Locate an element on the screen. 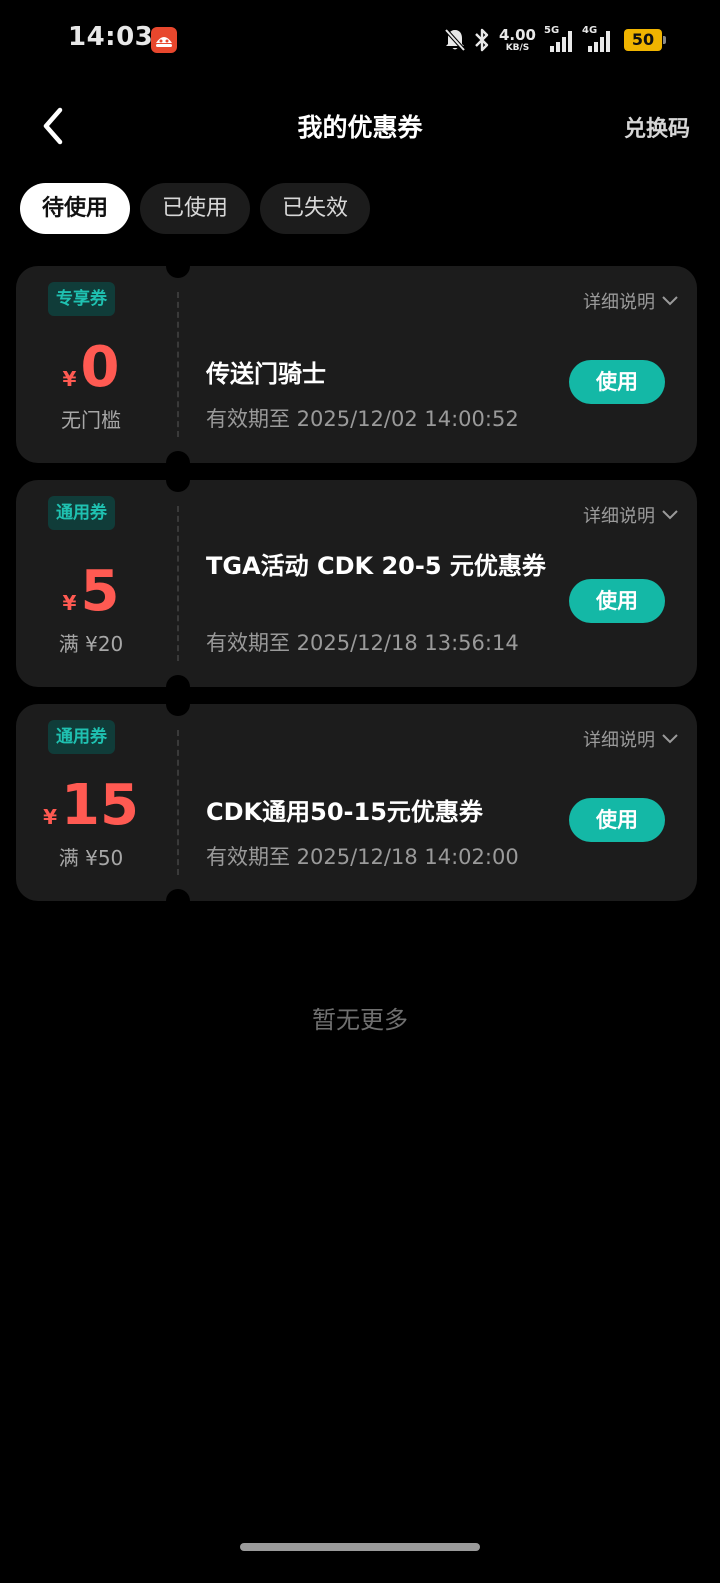  coupon-expiry: 有效期至 2025/12/18 14:02:00 is located at coordinates (362, 857).